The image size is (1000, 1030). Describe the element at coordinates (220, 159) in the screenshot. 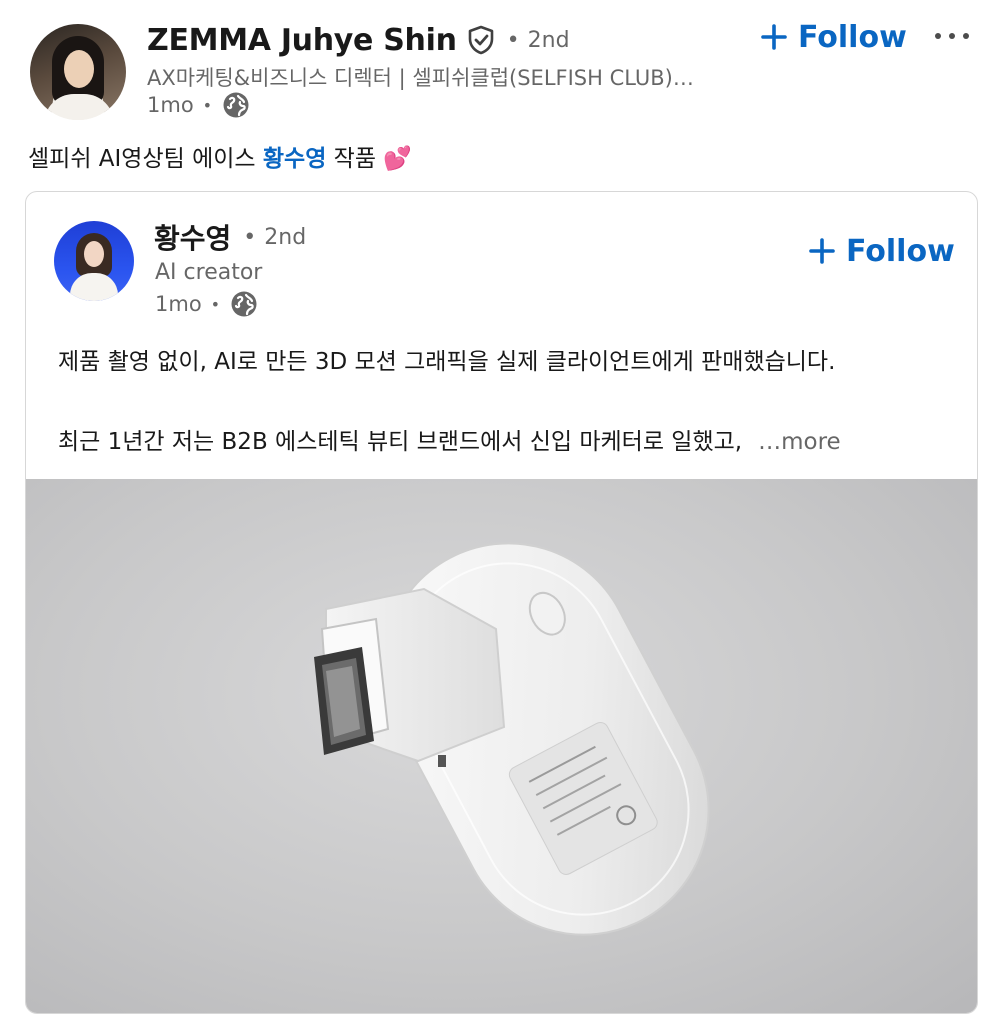

I see `post-text: 셀피쉬 AI영상팀 에이스 황수영 작품 💕` at that location.